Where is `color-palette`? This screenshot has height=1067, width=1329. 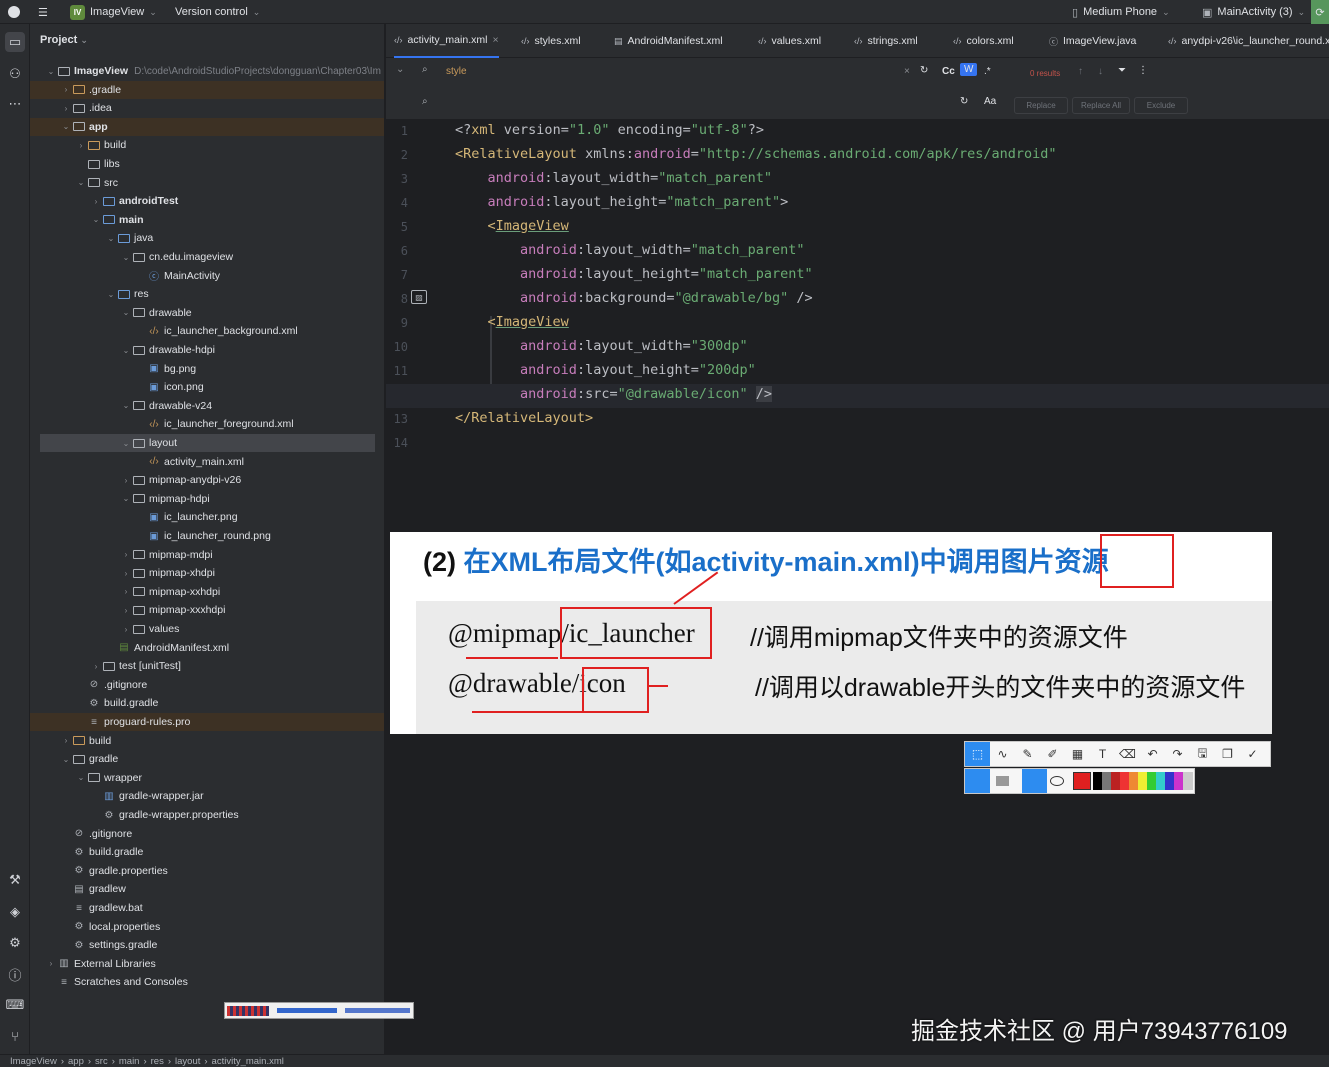
color-palette is located at coordinates (1143, 781).